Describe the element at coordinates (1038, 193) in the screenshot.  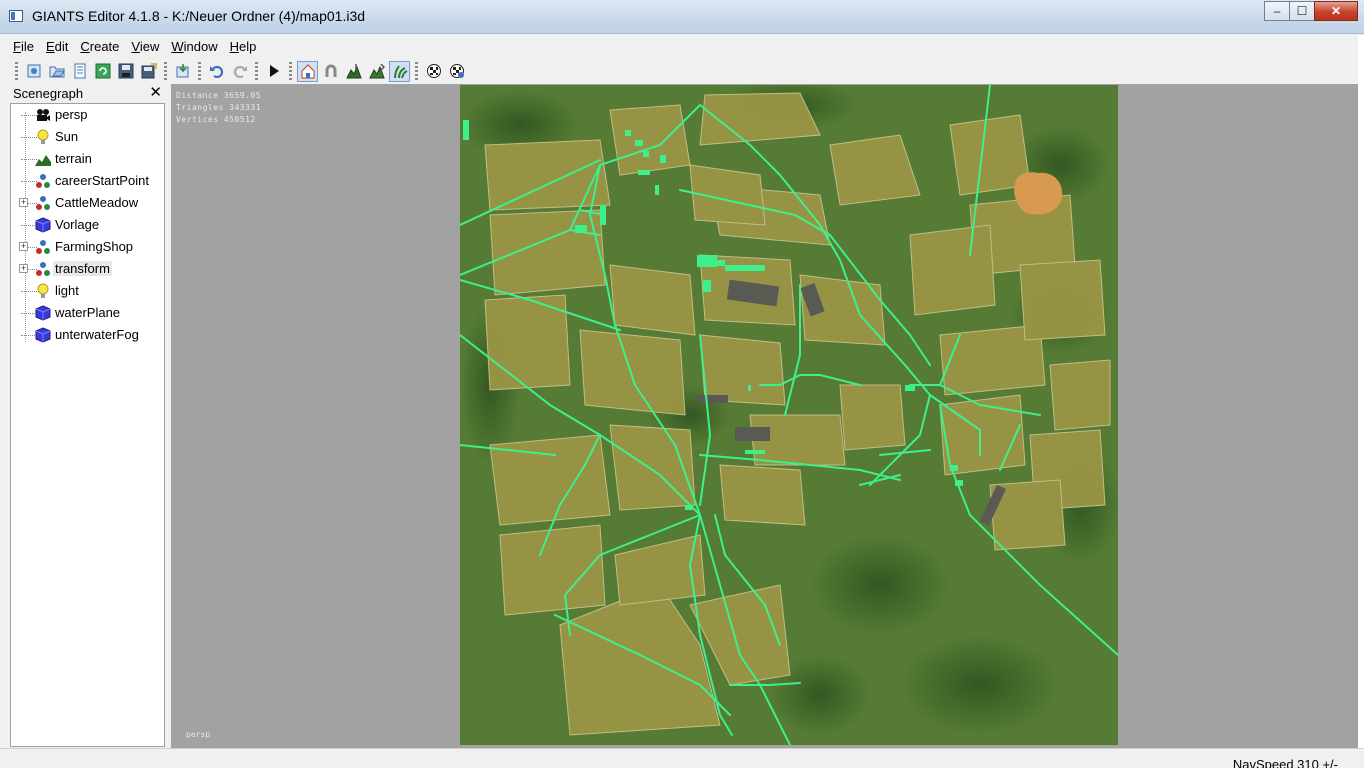
I see `sand-patch` at that location.